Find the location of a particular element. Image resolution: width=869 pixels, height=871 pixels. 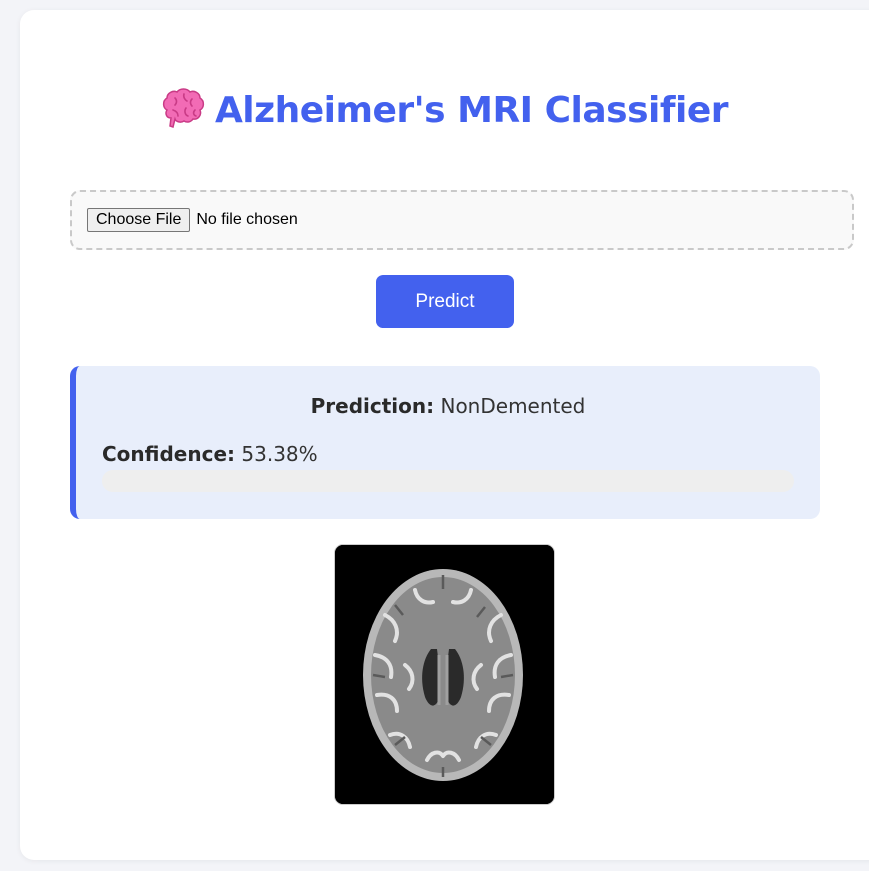

file-upload-zone: Choose File No file chosen is located at coordinates (462, 220).